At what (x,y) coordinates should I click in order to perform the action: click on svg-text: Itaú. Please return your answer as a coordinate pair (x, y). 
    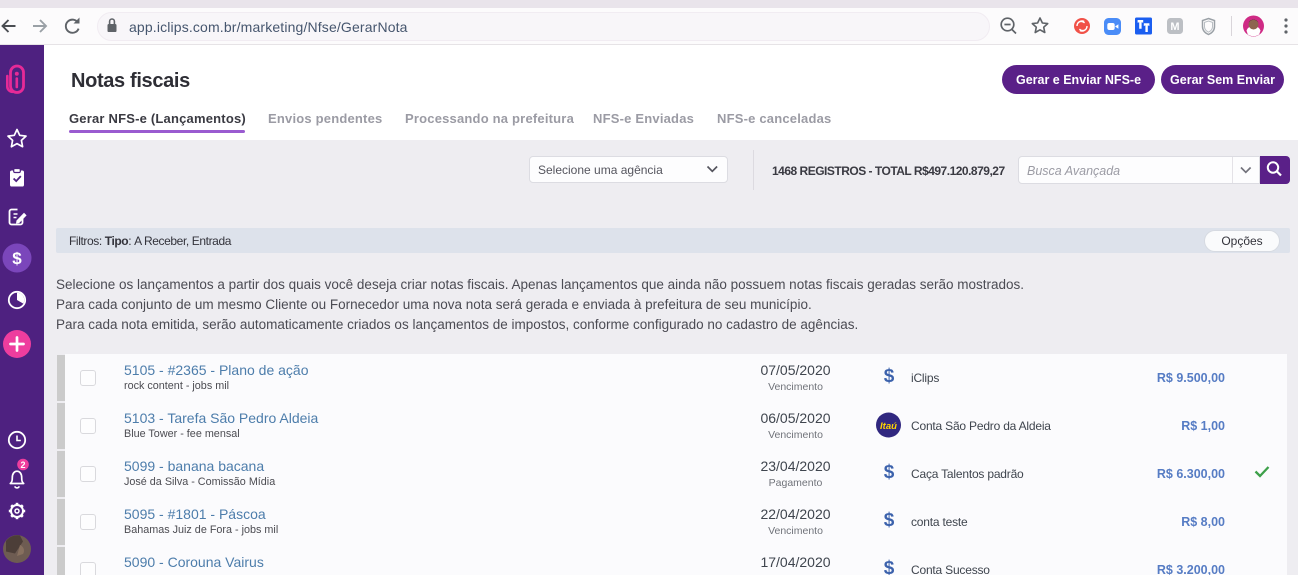
    Looking at the image, I should click on (888, 426).